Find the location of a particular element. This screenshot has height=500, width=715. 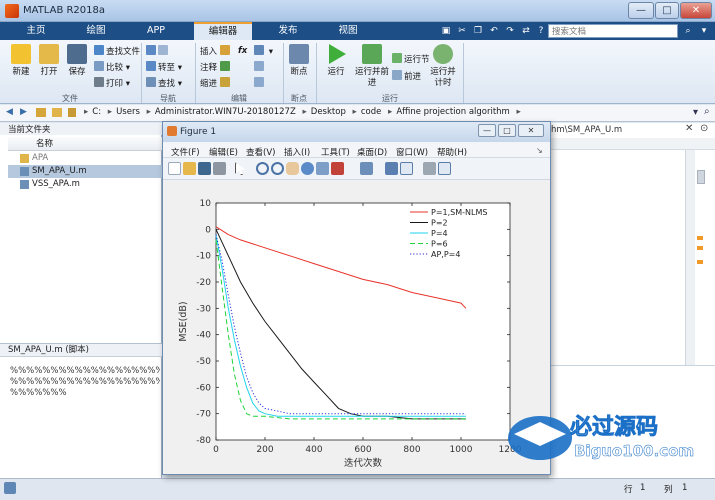

back-forward-buttons is located at coordinates (158, 51).